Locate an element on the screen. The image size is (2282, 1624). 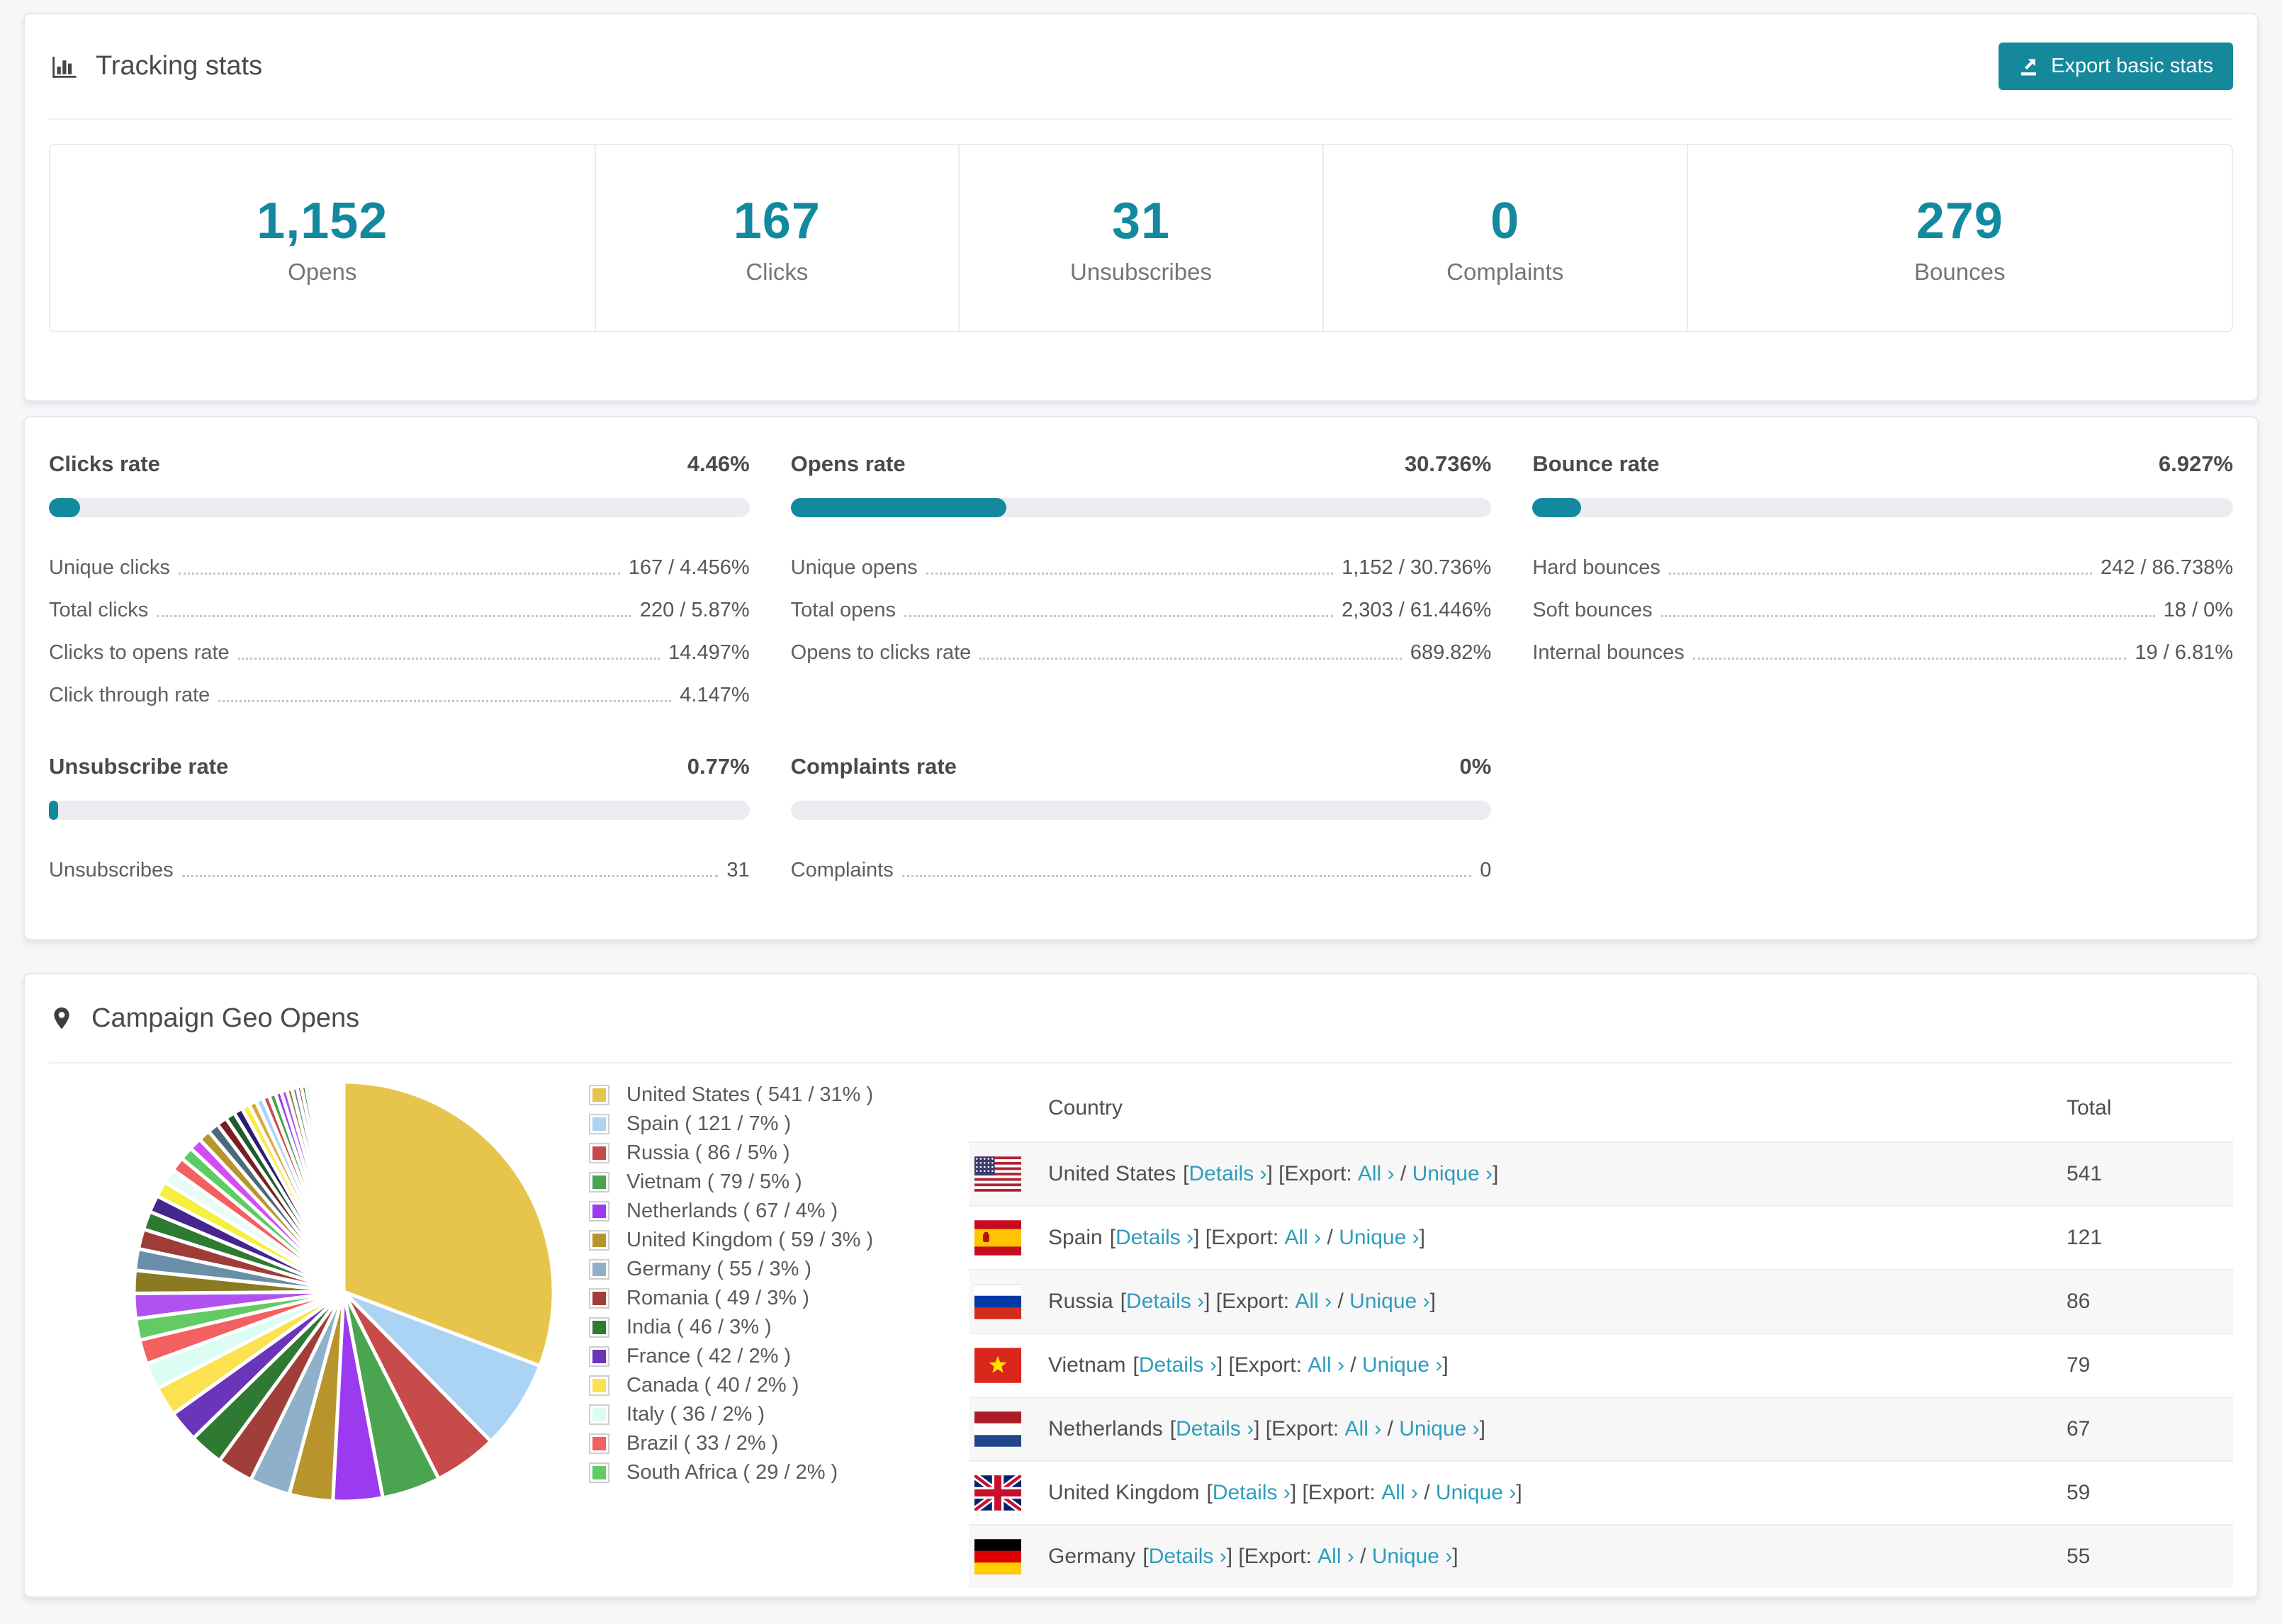
kv-row: Unique clicks 167 / 4.456% is located at coordinates (399, 567).